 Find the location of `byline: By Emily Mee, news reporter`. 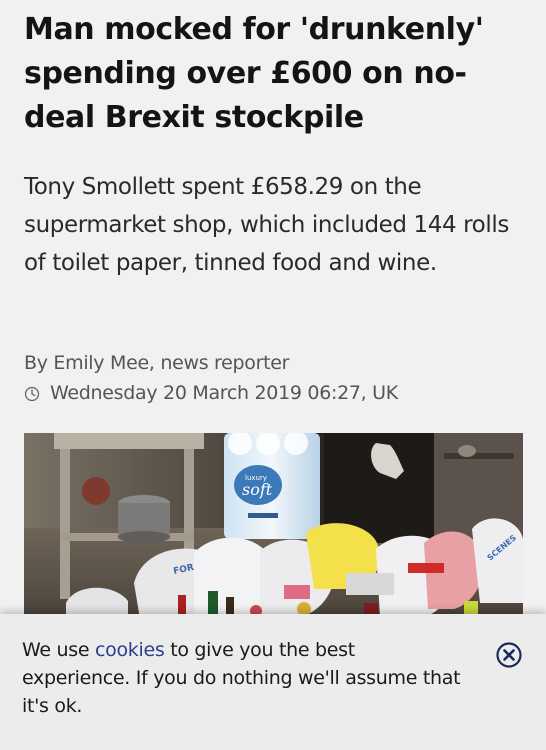

byline: By Emily Mee, news reporter is located at coordinates (157, 363).